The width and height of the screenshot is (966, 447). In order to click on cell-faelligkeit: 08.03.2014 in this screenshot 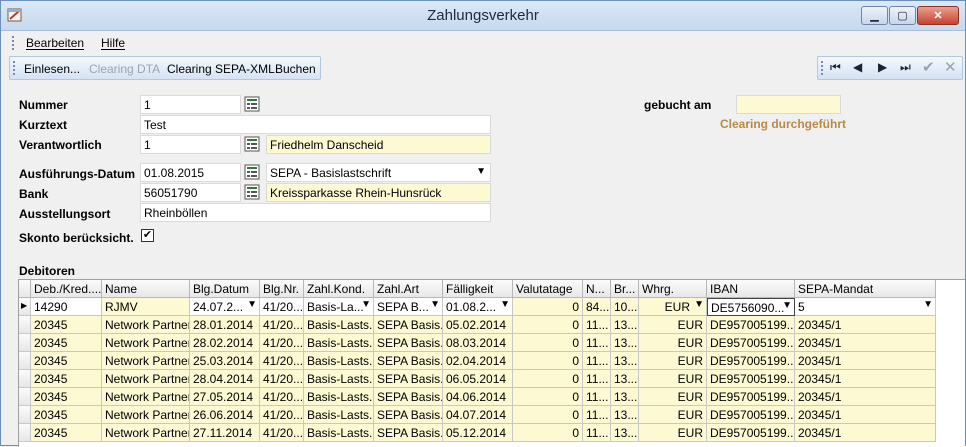, I will do `click(478, 343)`.